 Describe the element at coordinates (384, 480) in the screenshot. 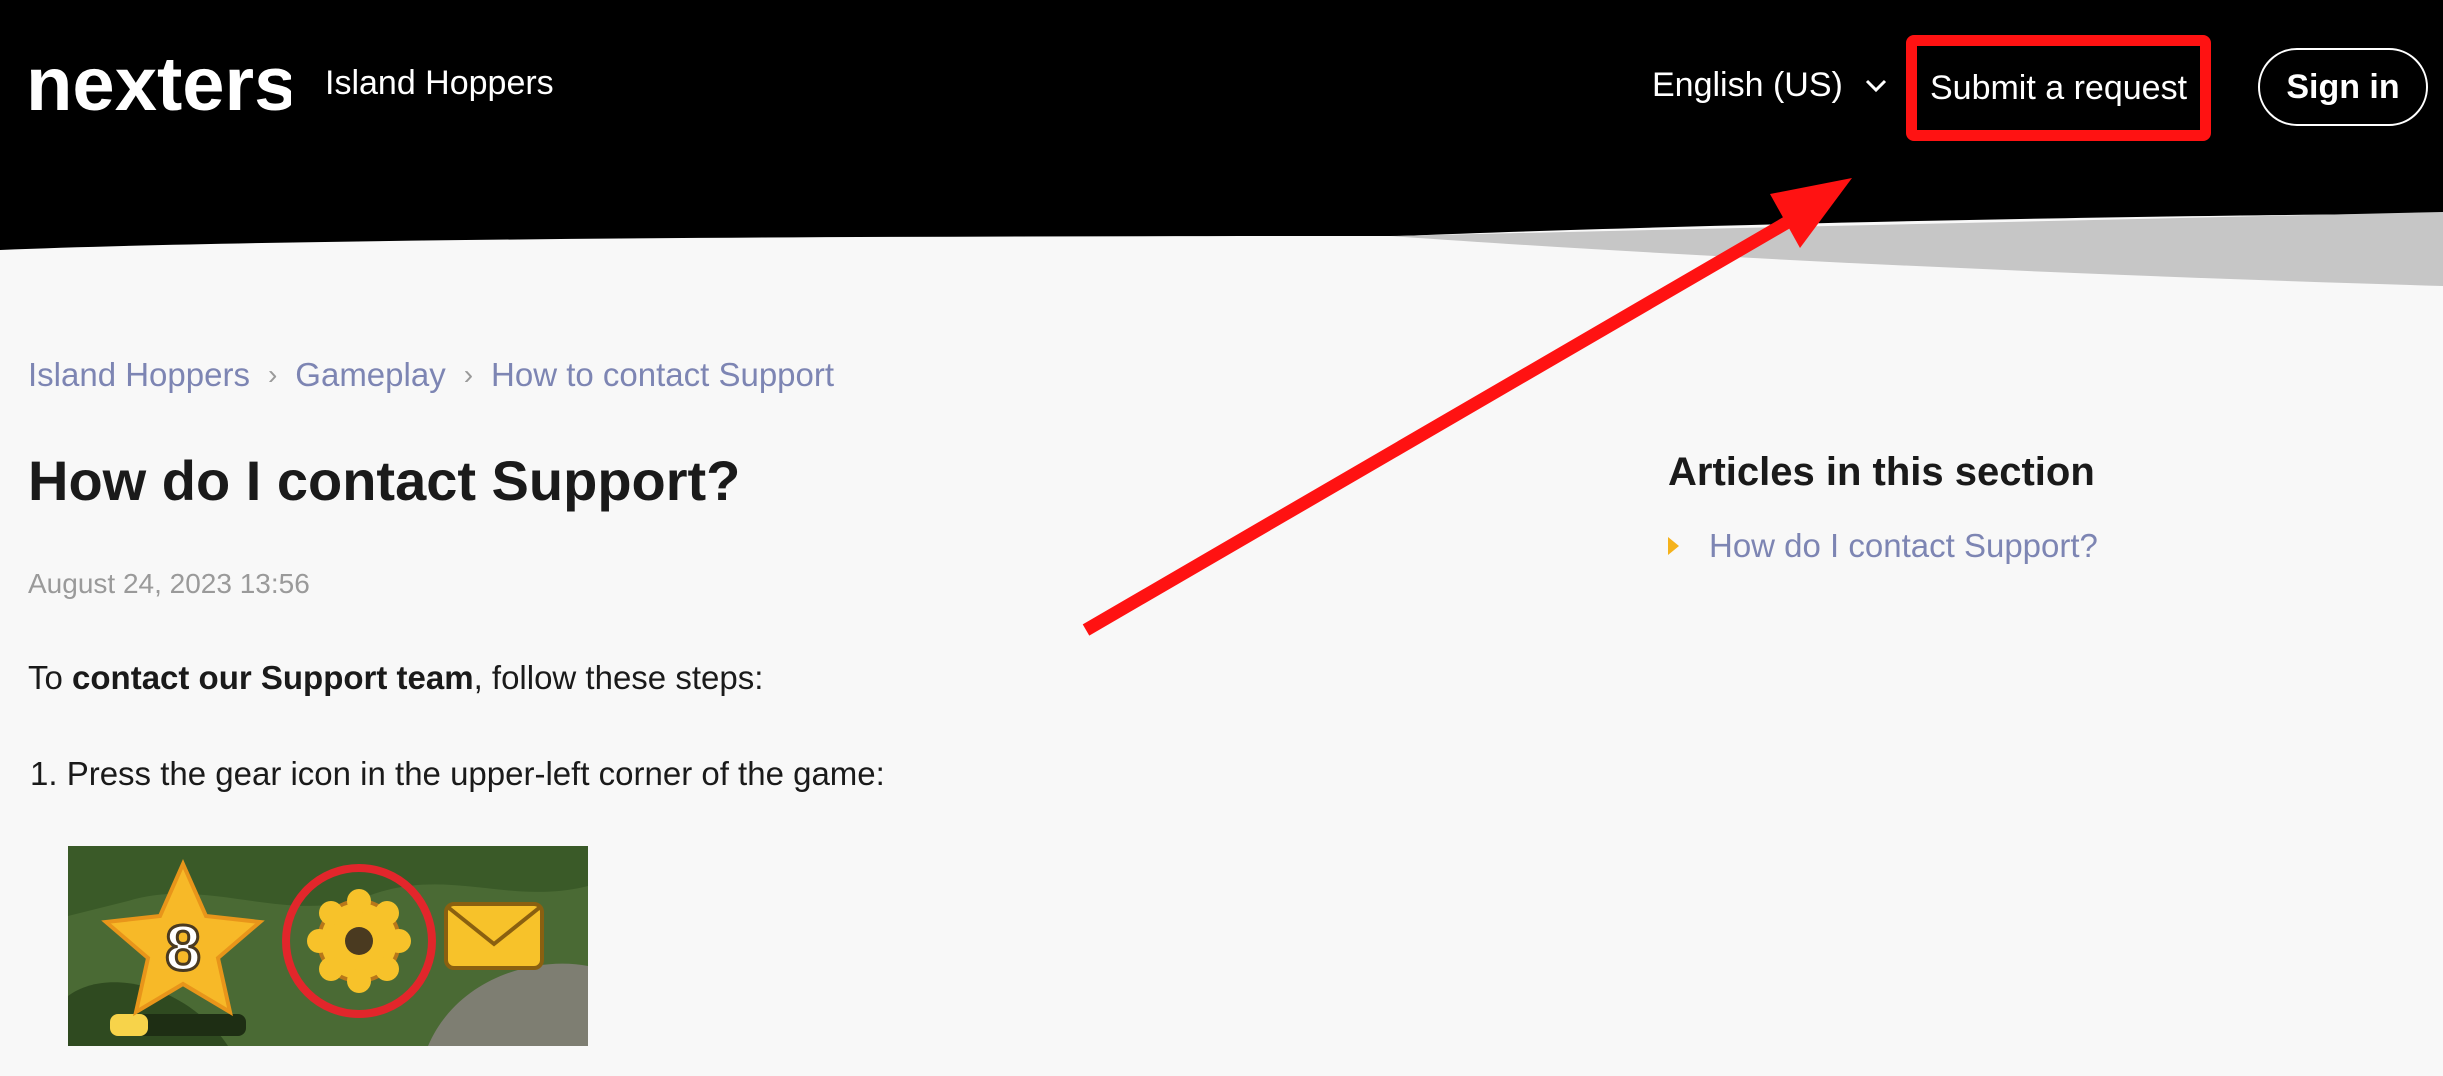

I see `article-title: How do I contact Support?` at that location.